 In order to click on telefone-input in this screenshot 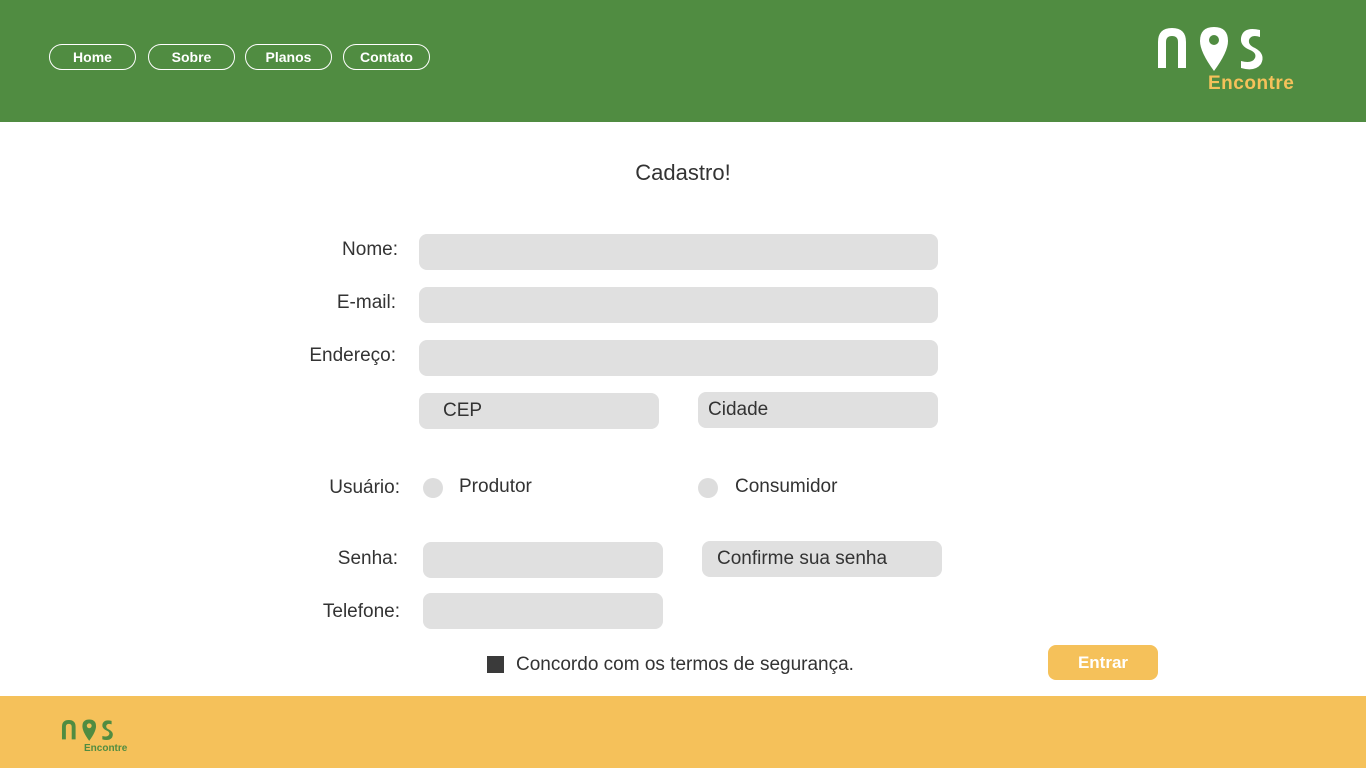, I will do `click(543, 611)`.